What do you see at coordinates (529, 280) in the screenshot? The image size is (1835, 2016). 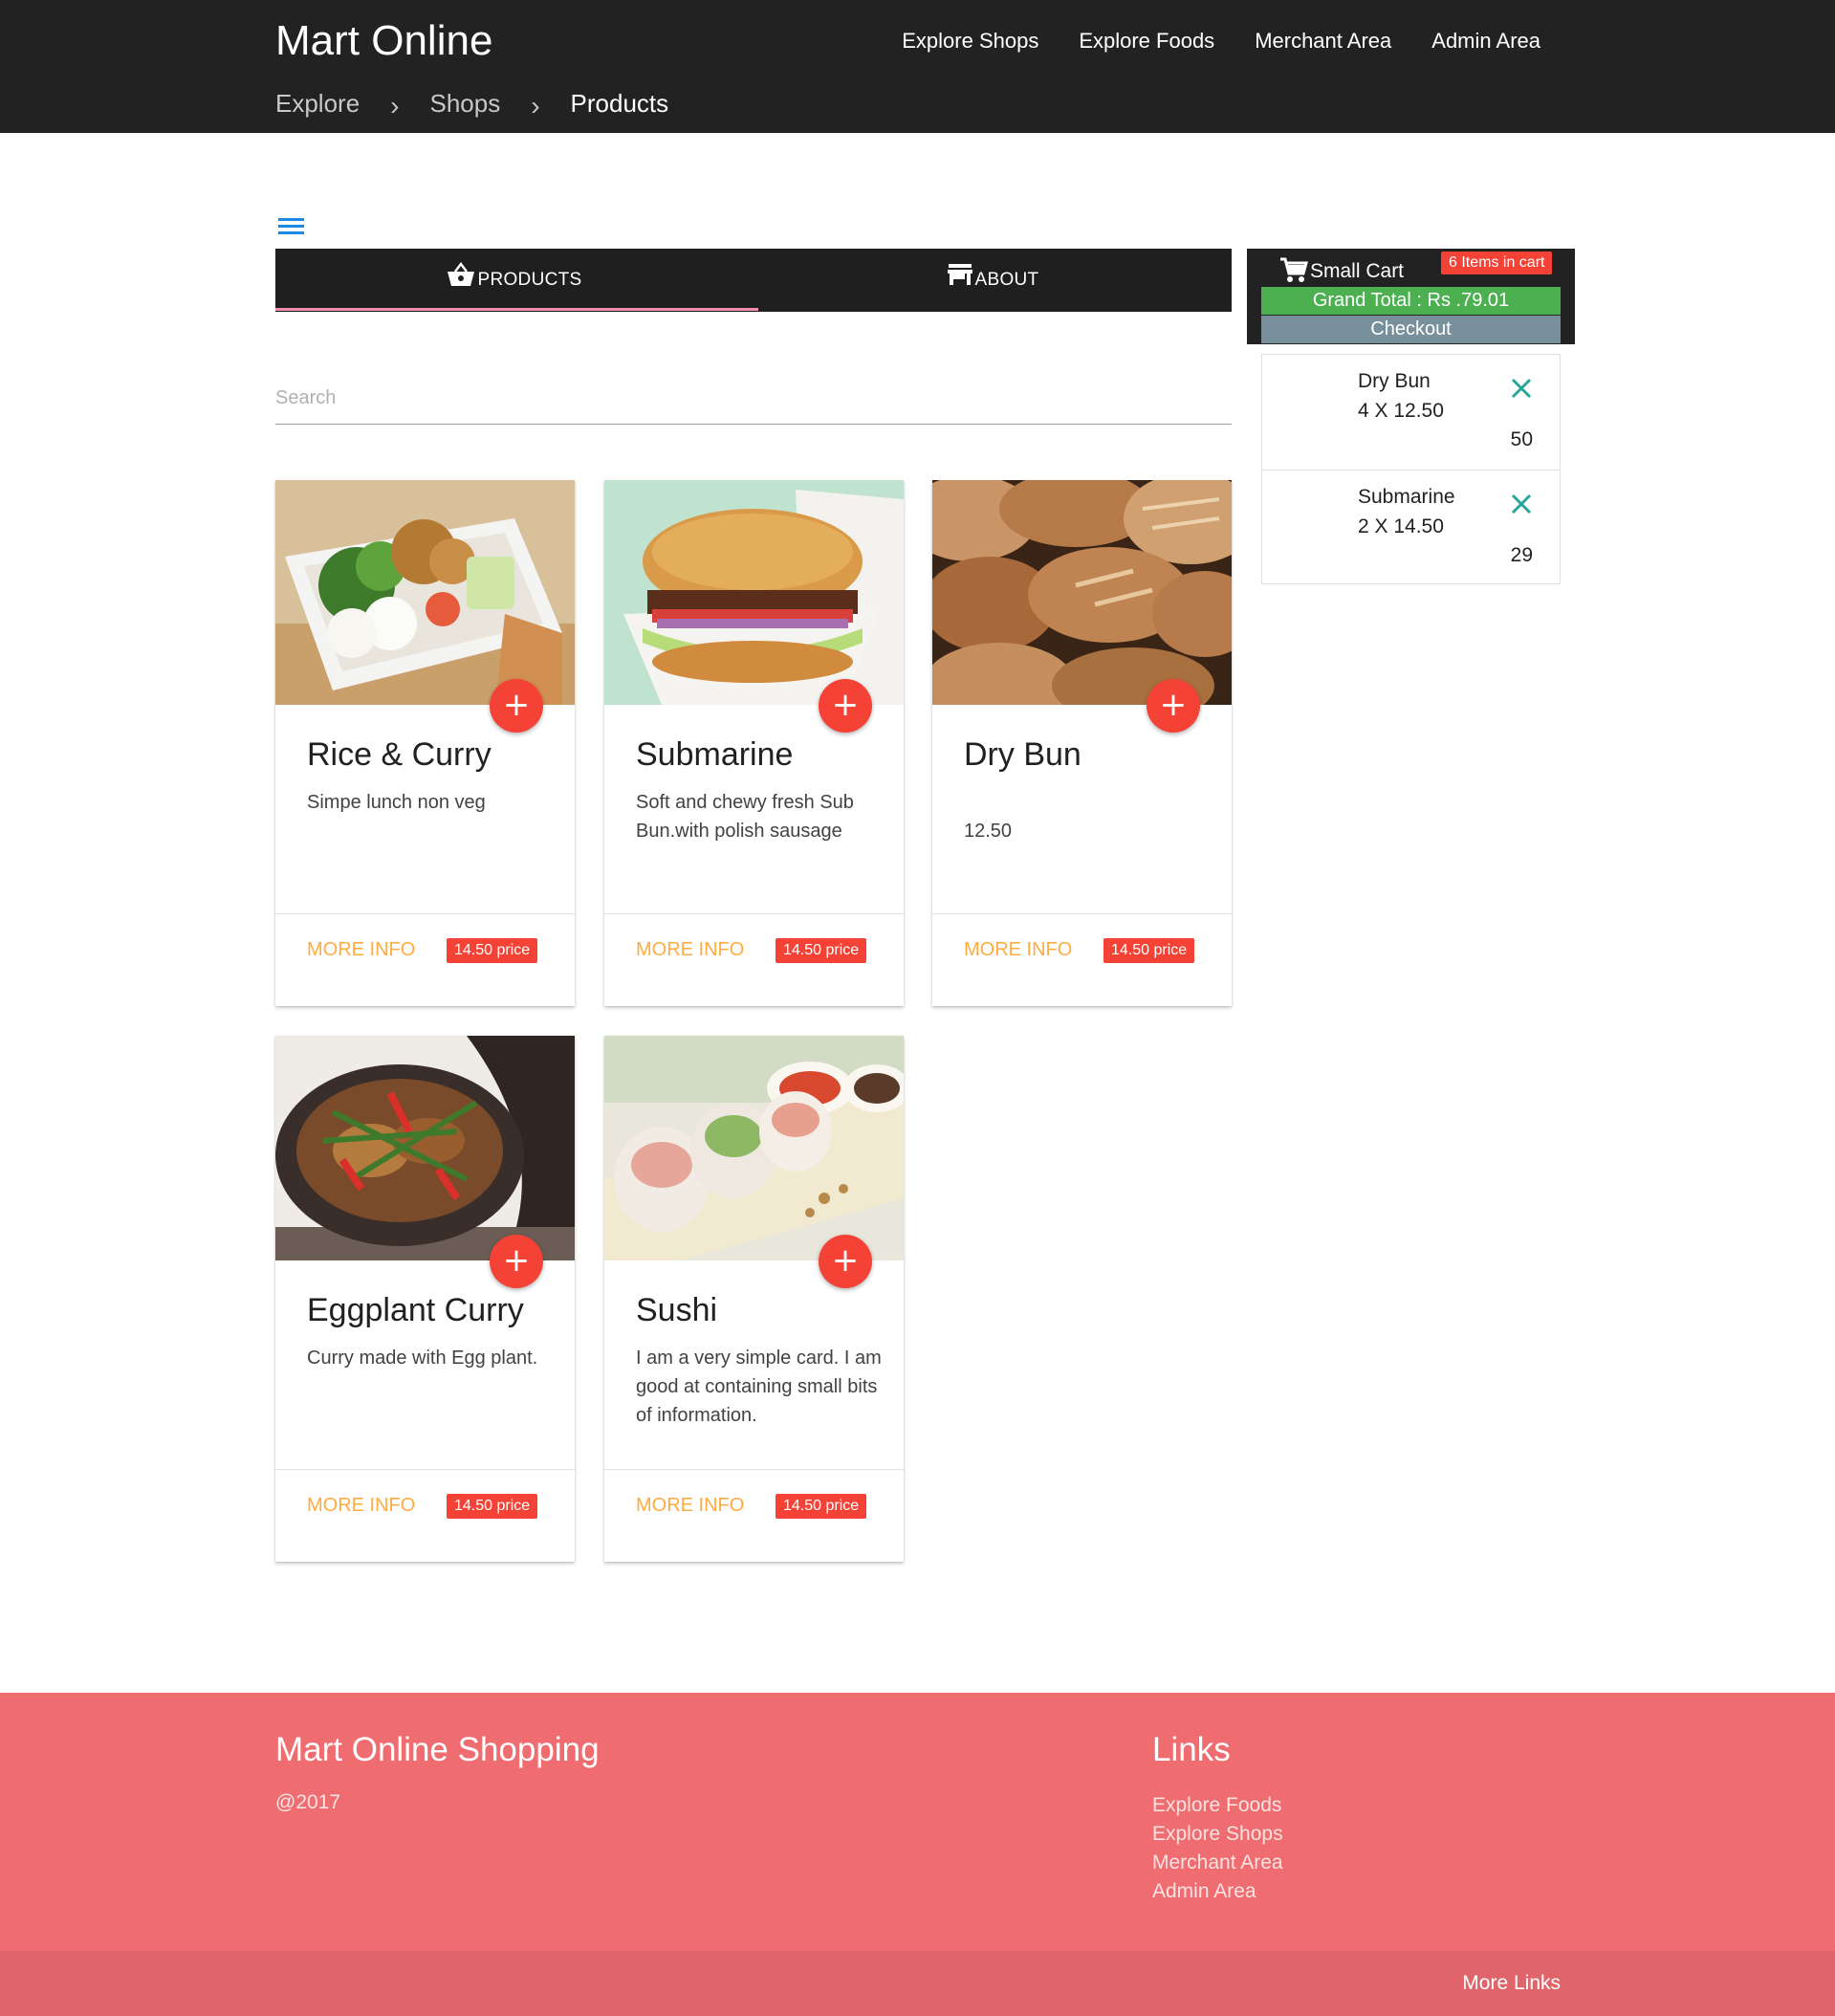 I see `tab-products-label: PRODUCTS` at bounding box center [529, 280].